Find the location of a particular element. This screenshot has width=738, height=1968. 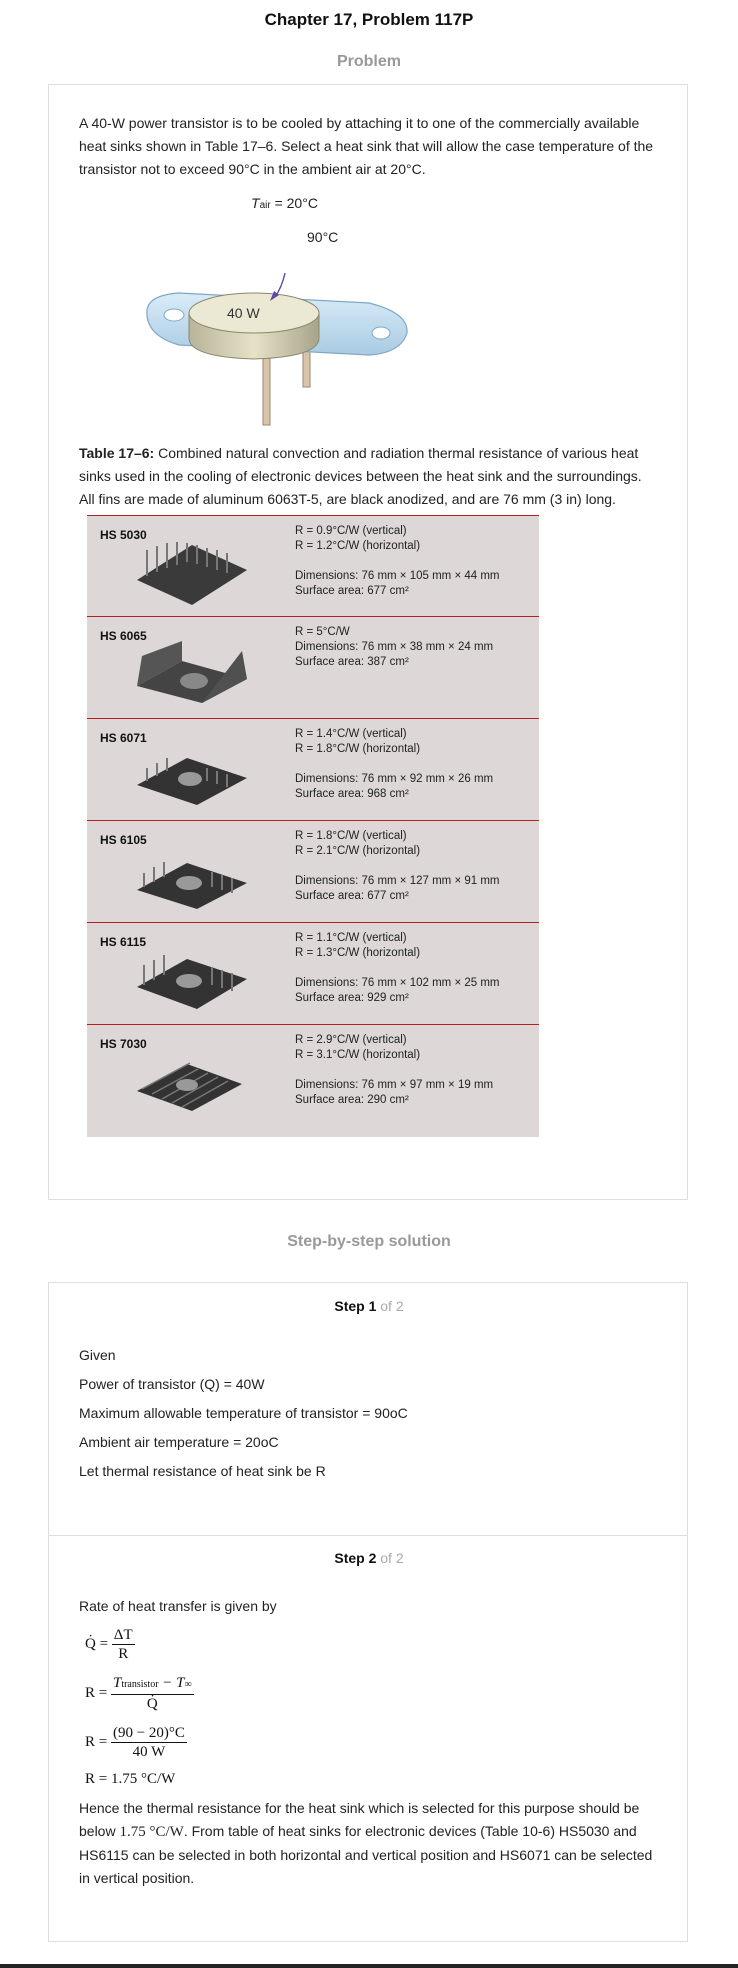

step-1-line: Ambient air temperature = 20oC is located at coordinates (179, 1442).